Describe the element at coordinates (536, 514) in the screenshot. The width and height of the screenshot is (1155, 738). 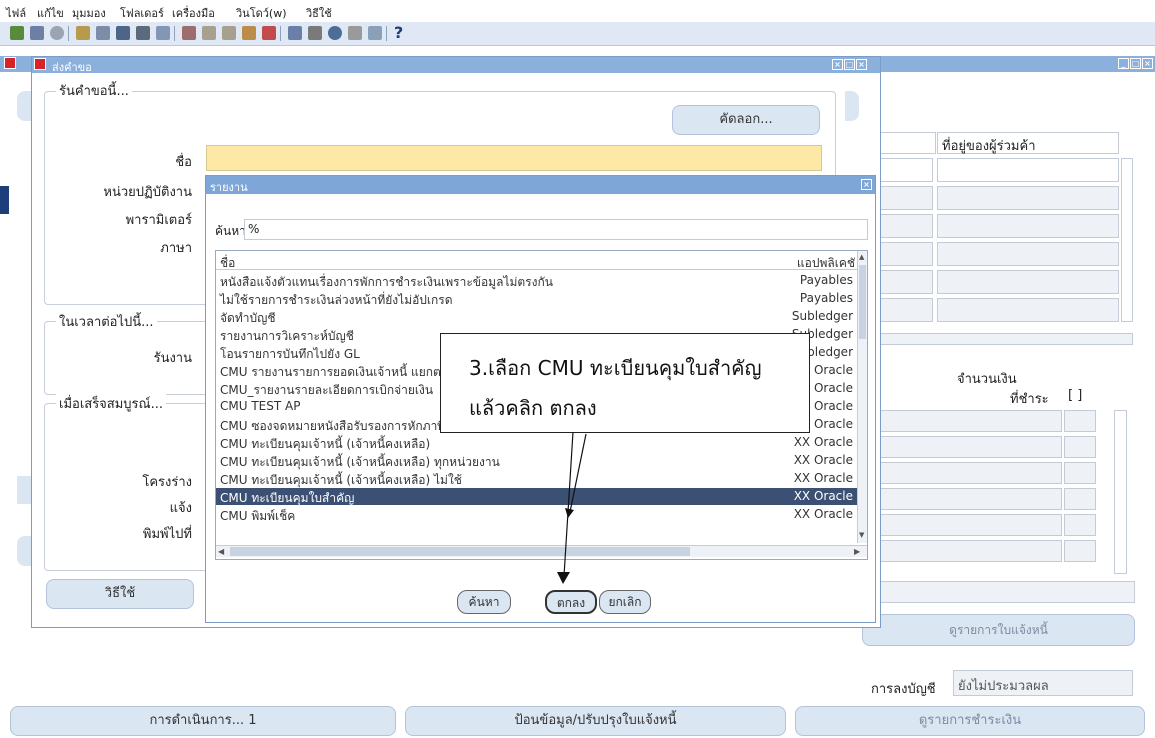
I see `list-item: CMU พิมพ์เช็ค XX Oracle` at that location.